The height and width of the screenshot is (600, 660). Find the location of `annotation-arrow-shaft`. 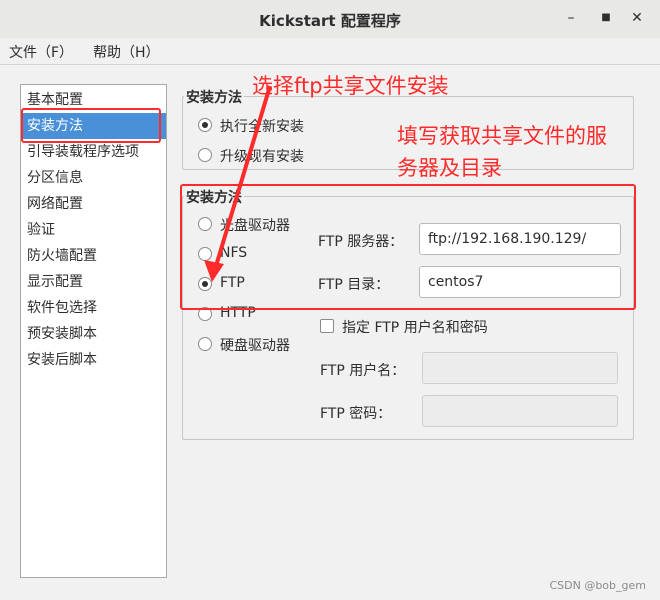

annotation-arrow-shaft is located at coordinates (243, 176).